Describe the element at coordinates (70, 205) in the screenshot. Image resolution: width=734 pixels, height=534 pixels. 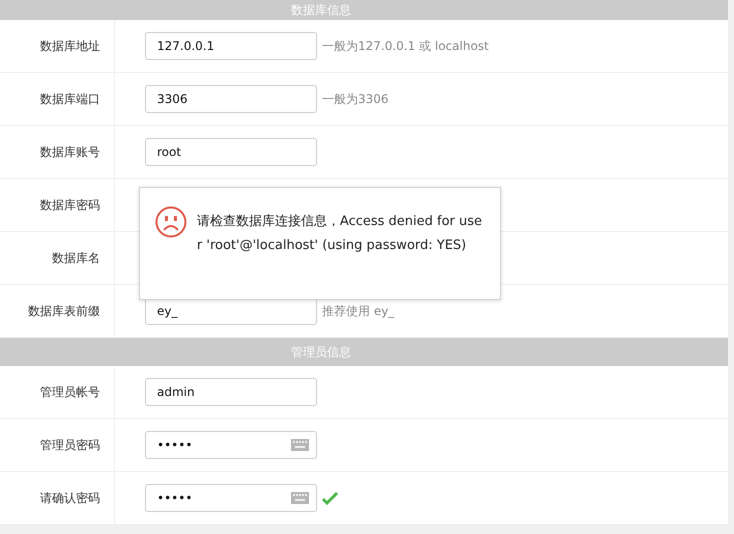
I see `field-label: 数据库密码` at that location.